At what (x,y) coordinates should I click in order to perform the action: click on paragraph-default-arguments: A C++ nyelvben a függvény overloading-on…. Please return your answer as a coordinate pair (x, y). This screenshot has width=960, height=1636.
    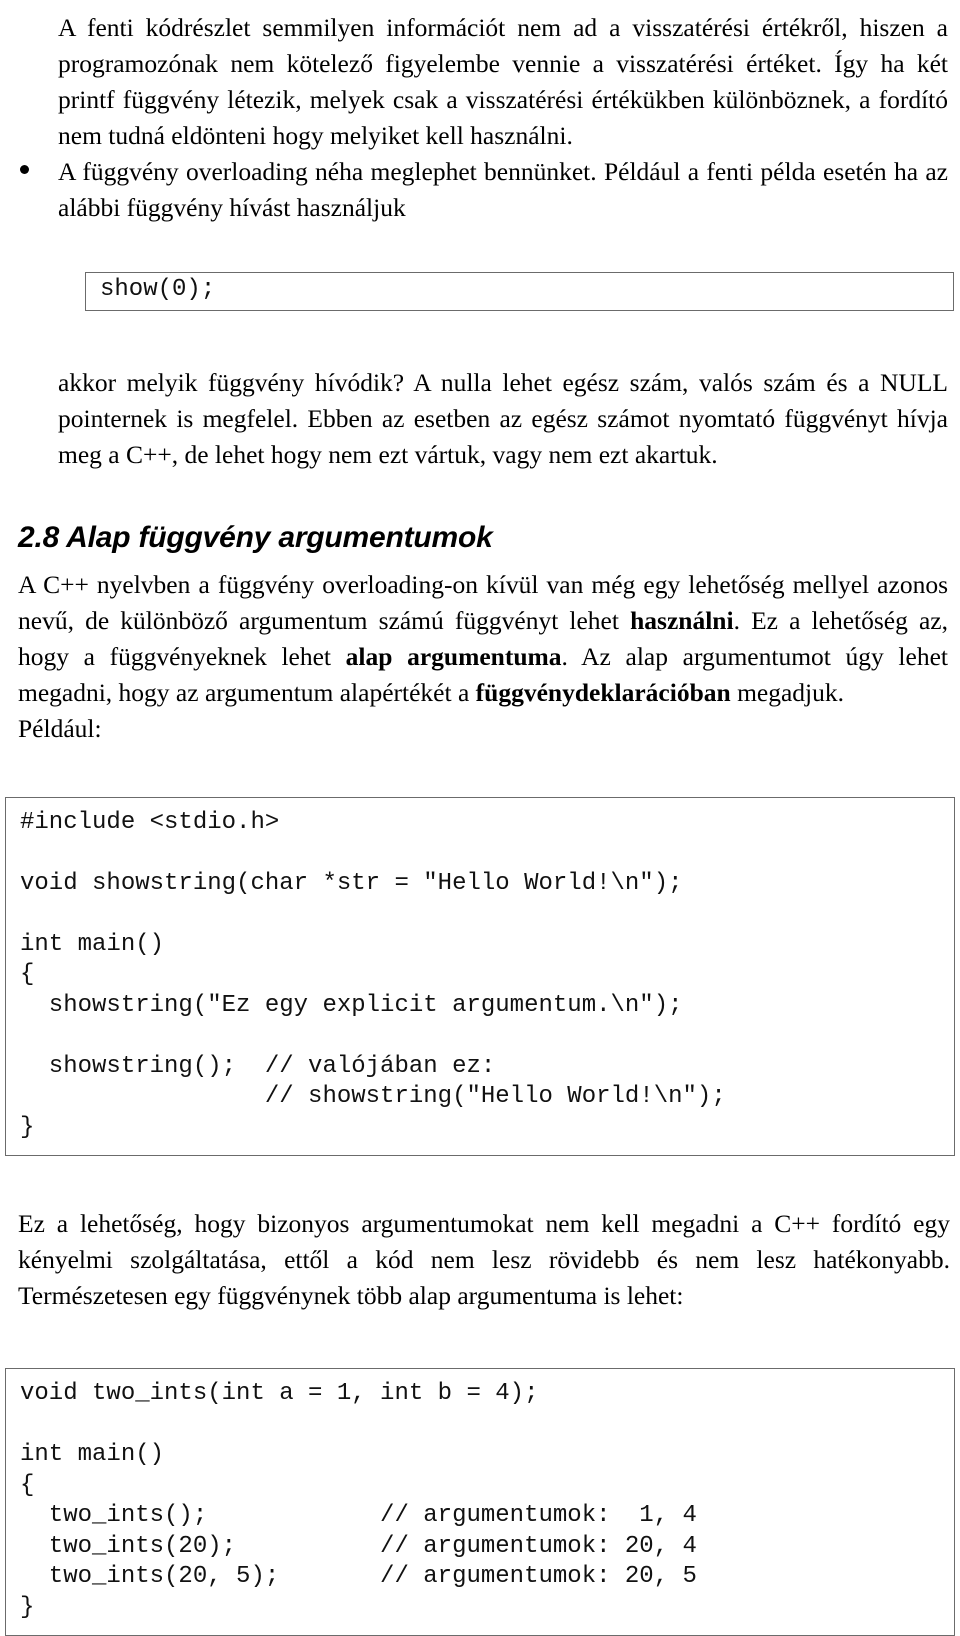
    Looking at the image, I should click on (483, 639).